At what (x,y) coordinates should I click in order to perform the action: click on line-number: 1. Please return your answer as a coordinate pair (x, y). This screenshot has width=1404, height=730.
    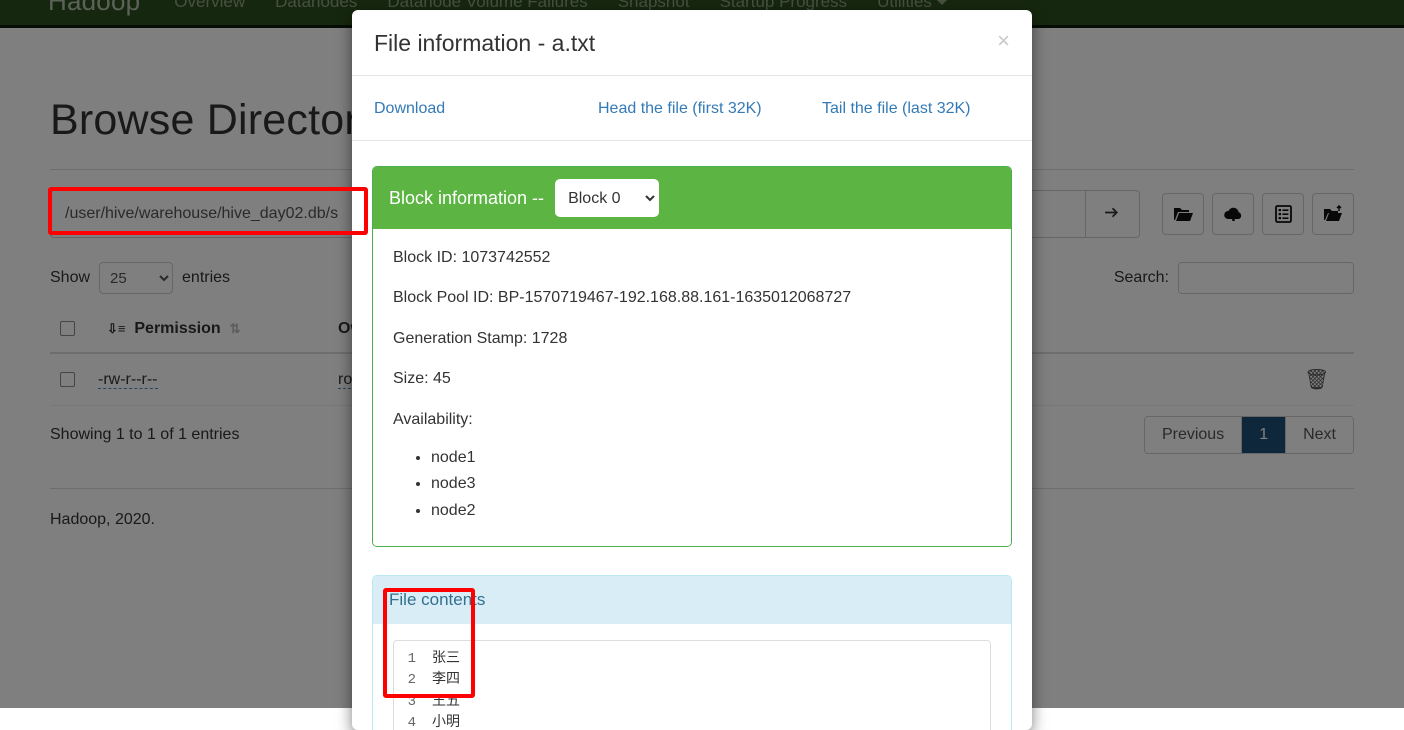
    Looking at the image, I should click on (413, 659).